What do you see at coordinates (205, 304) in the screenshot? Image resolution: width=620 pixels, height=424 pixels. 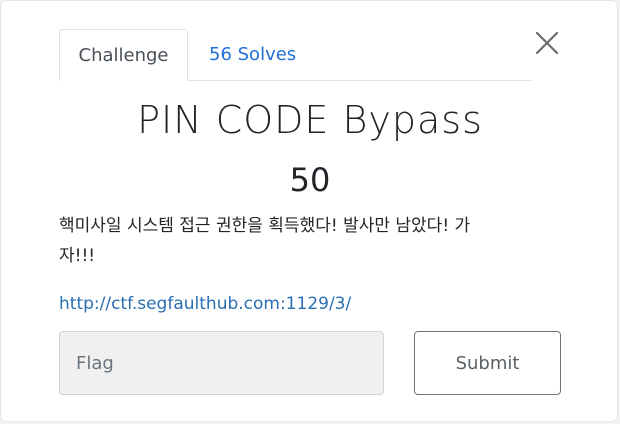 I see `challenge-link: http://ctf.segfaulthub.com:1129/3/` at bounding box center [205, 304].